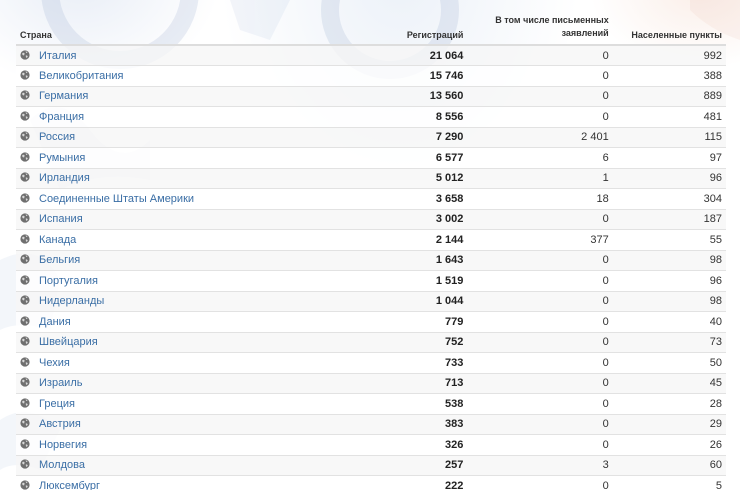 This screenshot has height=490, width=740. I want to click on cell-registrations: 538, so click(411, 403).